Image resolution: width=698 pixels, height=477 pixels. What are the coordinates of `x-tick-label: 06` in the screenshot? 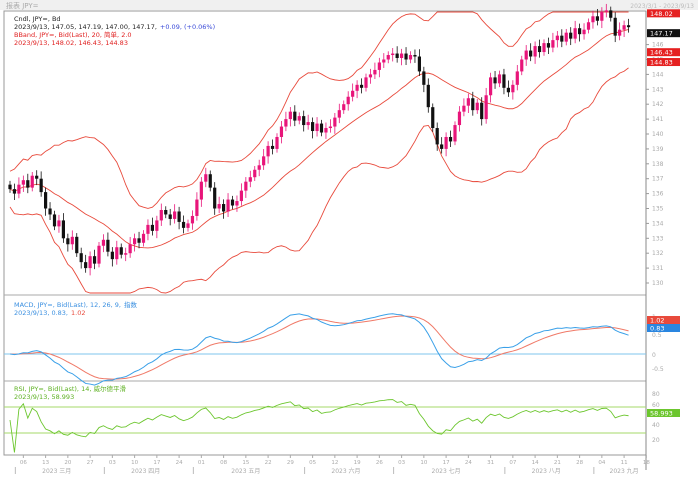 It's located at (23, 463).